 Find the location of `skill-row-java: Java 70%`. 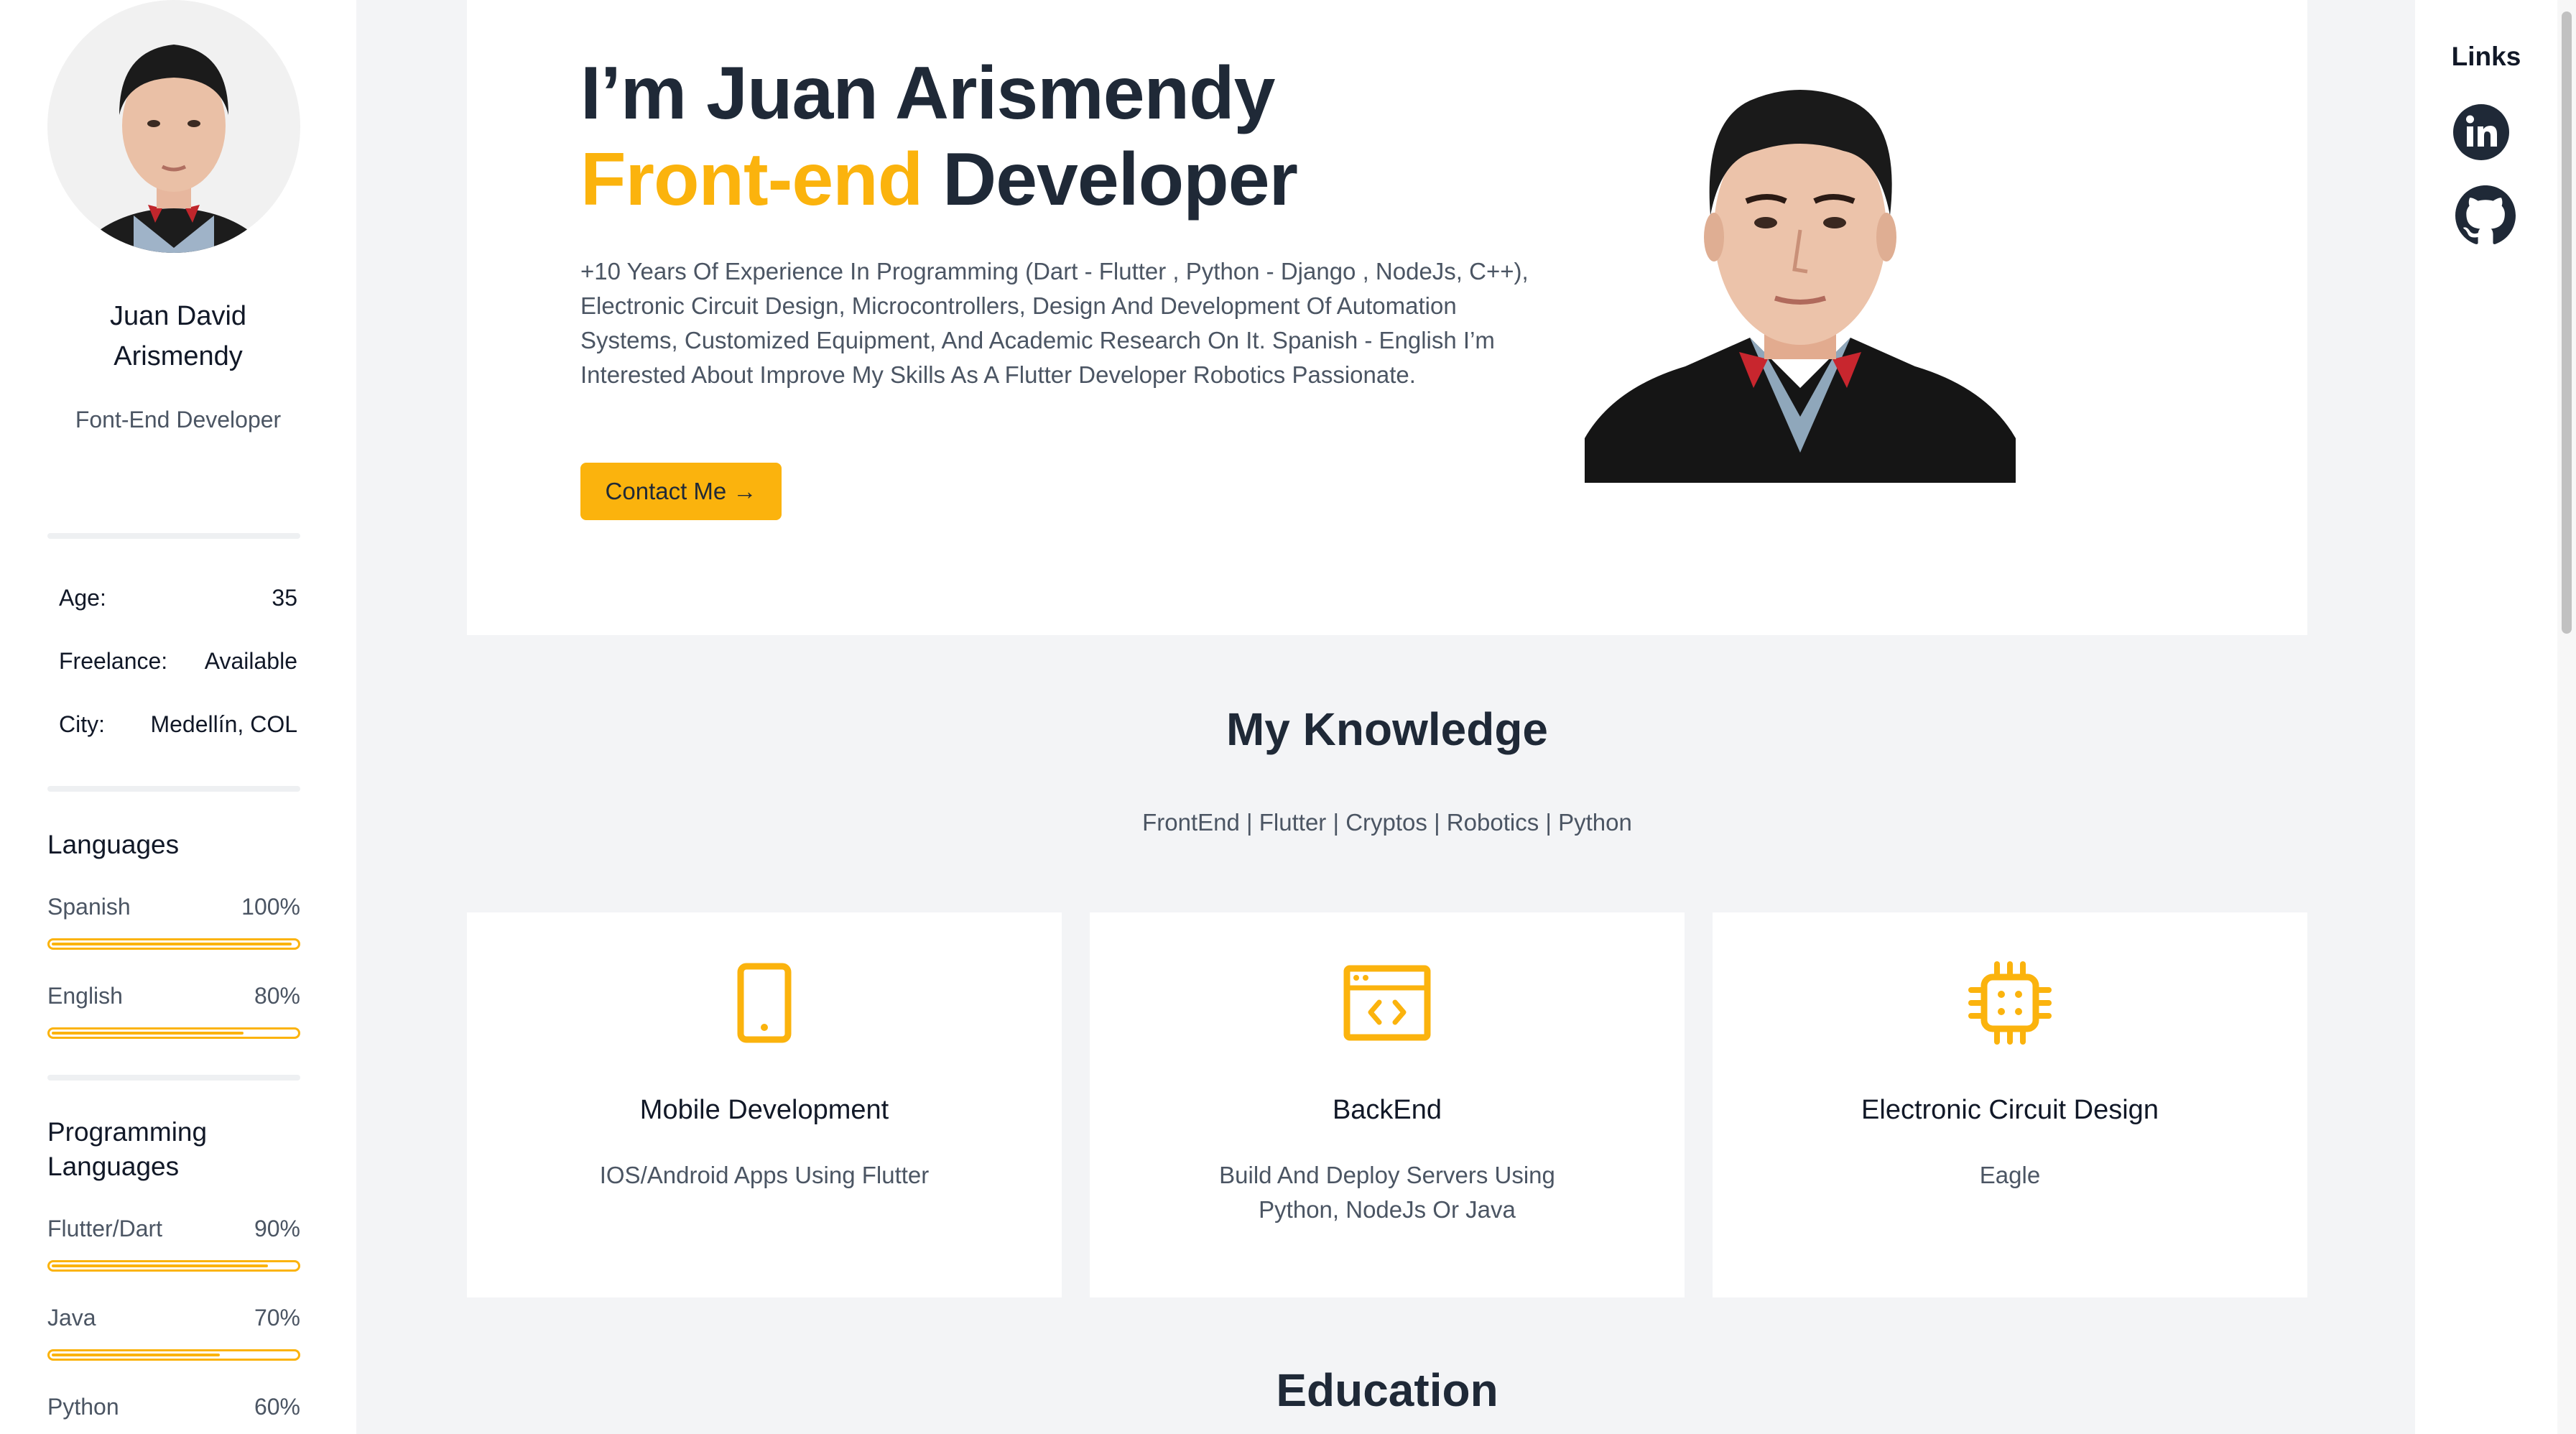

skill-row-java: Java 70% is located at coordinates (173, 1318).